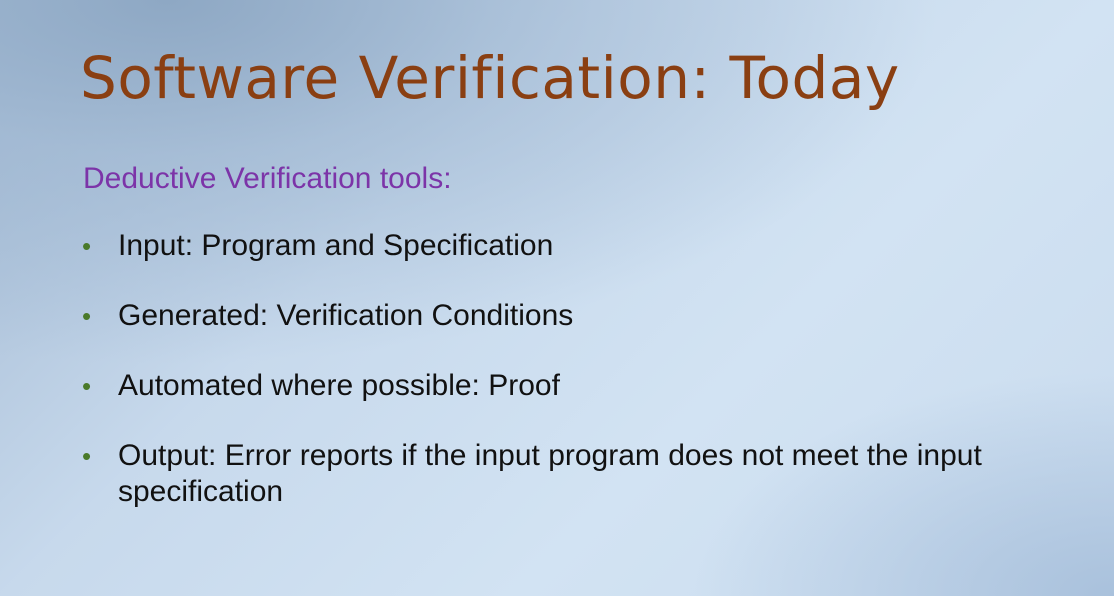  What do you see at coordinates (346, 315) in the screenshot?
I see `bullet-text: Generated: Verification Conditions` at bounding box center [346, 315].